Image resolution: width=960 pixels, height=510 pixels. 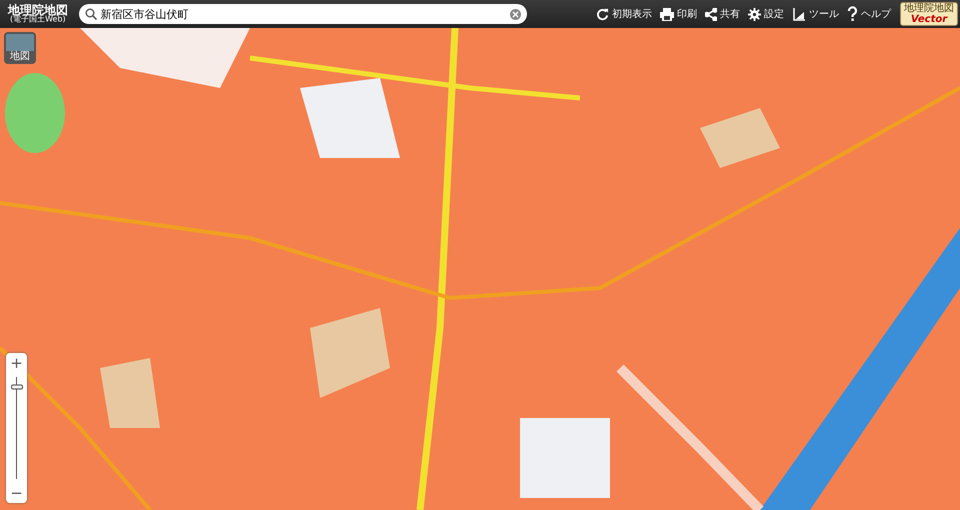 I want to click on toolbar-button: ヘルプ, so click(x=869, y=14).